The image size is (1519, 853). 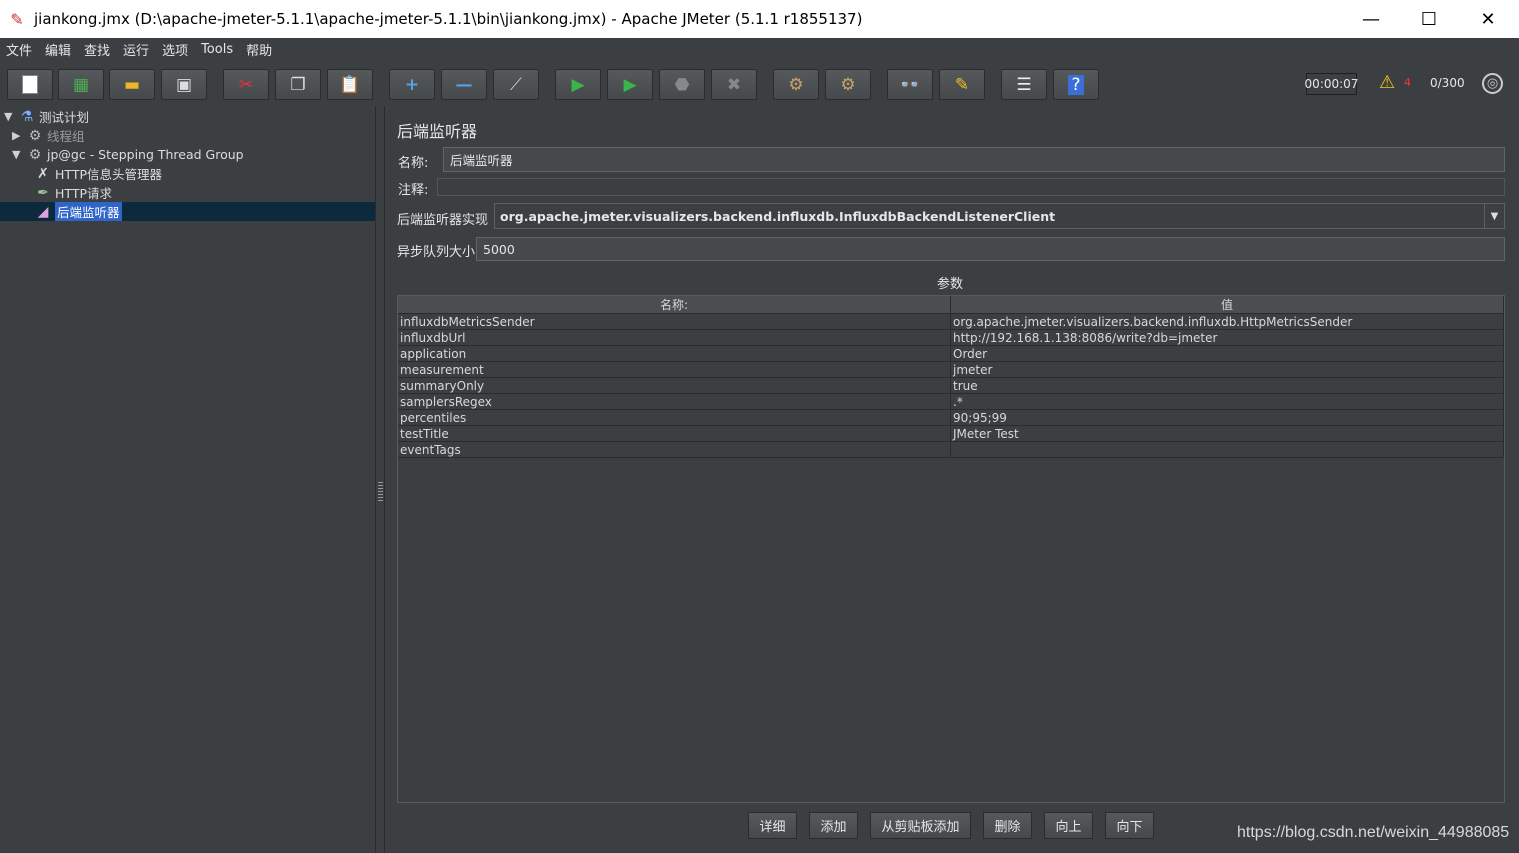 I want to click on stop-button: ⬣, so click(x=682, y=84).